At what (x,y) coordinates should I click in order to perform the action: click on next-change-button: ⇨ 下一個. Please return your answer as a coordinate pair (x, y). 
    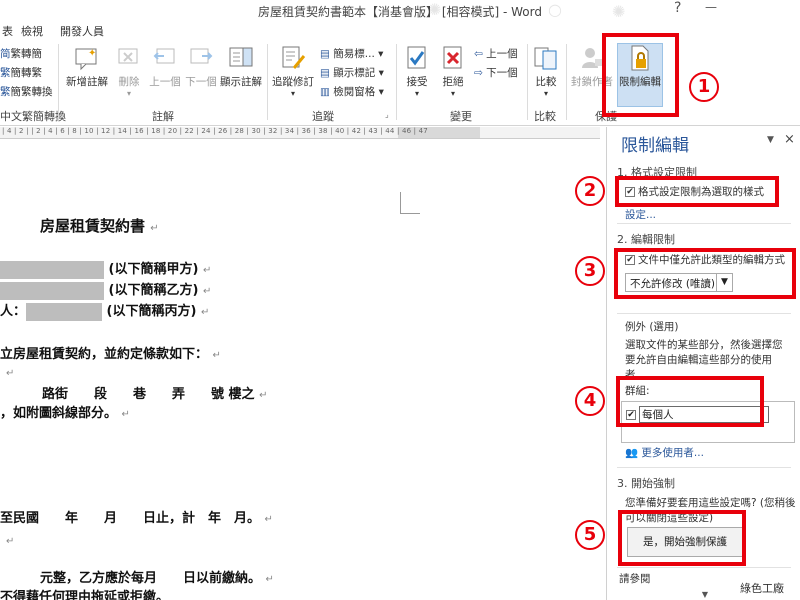
    Looking at the image, I should click on (496, 72).